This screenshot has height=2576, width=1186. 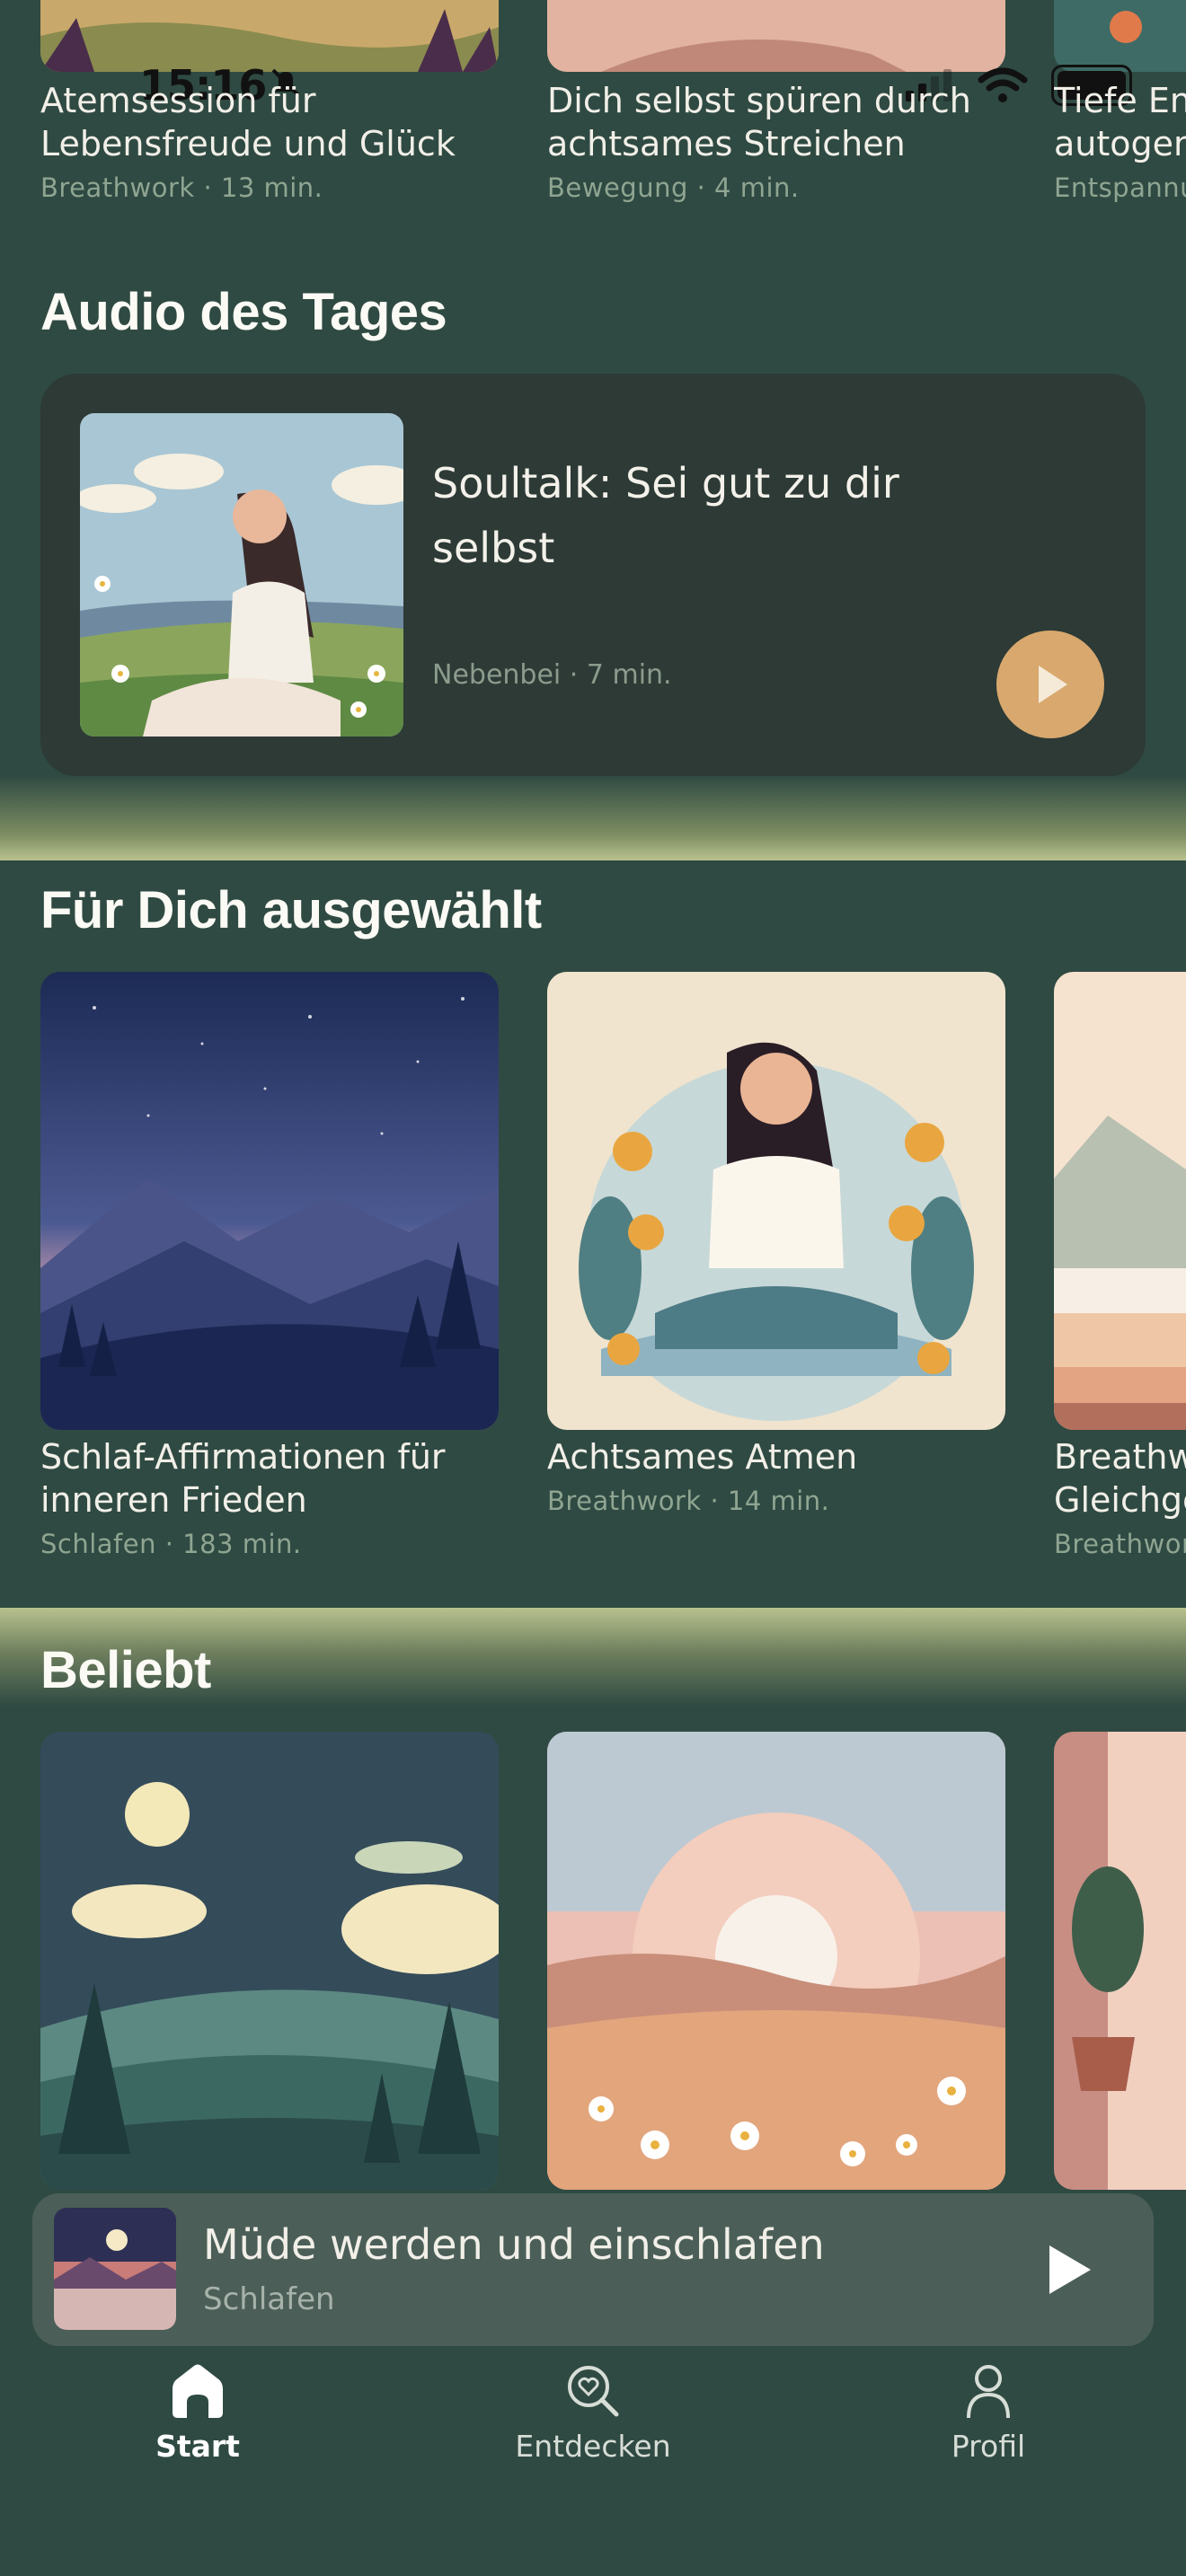 I want to click on top-card-1-meta: Breathwork · 13 min., so click(x=181, y=187).